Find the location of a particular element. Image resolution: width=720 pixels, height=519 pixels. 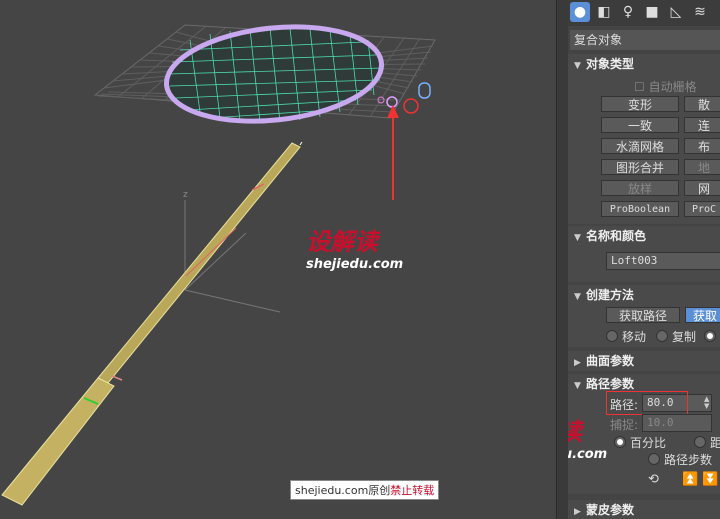

shape-blue-rect is located at coordinates (424, 90).